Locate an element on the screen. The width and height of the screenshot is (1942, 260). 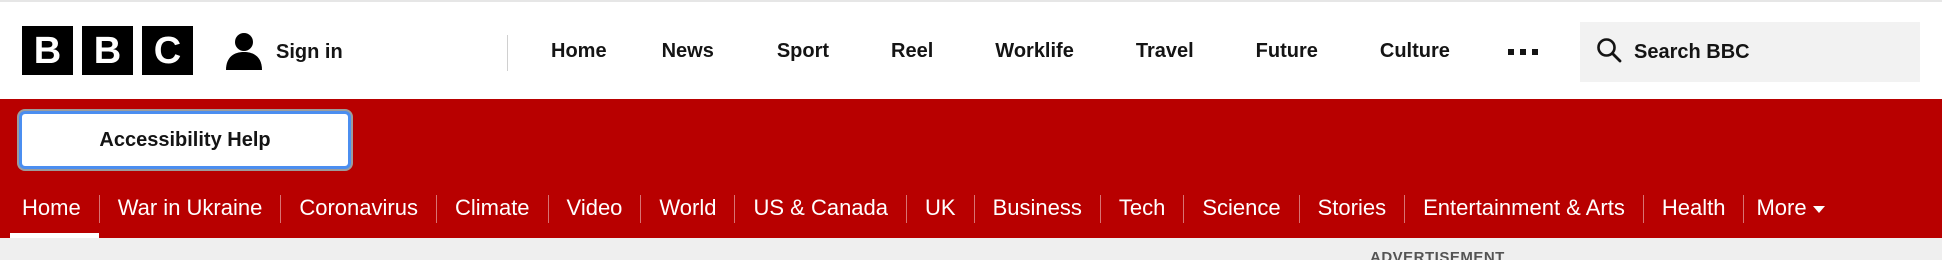
nav-culture: Culture is located at coordinates (1415, 51).